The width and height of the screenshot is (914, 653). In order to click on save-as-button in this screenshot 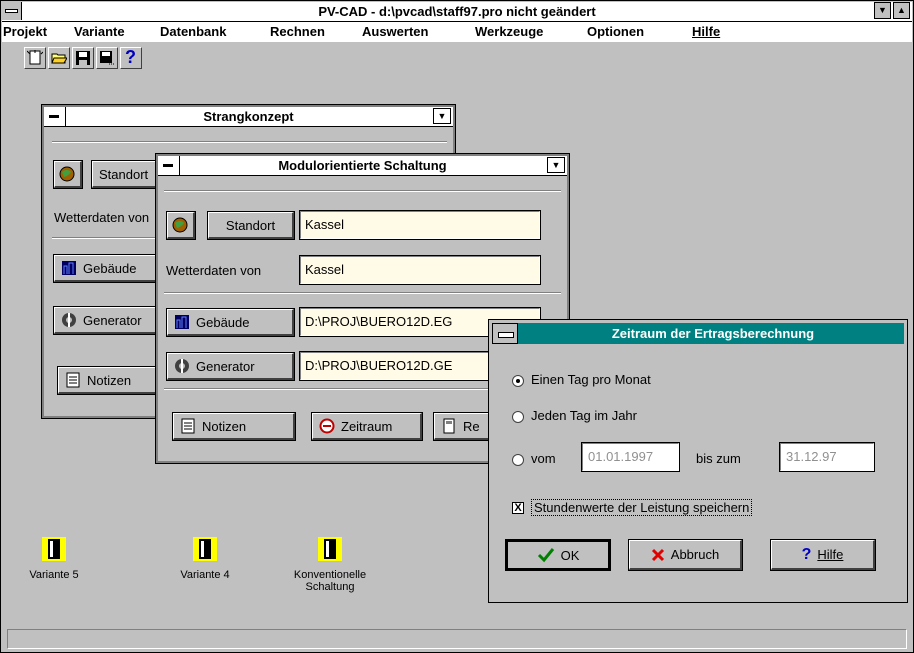, I will do `click(107, 58)`.